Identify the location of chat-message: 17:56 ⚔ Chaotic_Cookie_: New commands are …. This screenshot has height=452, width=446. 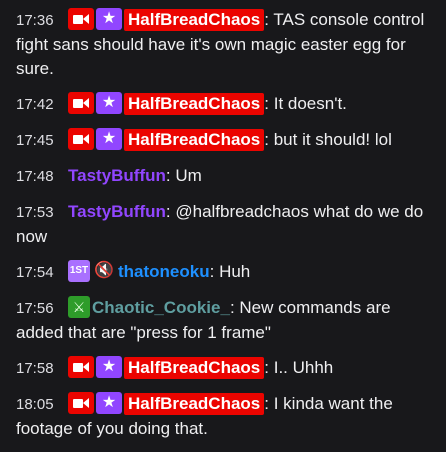
(219, 320).